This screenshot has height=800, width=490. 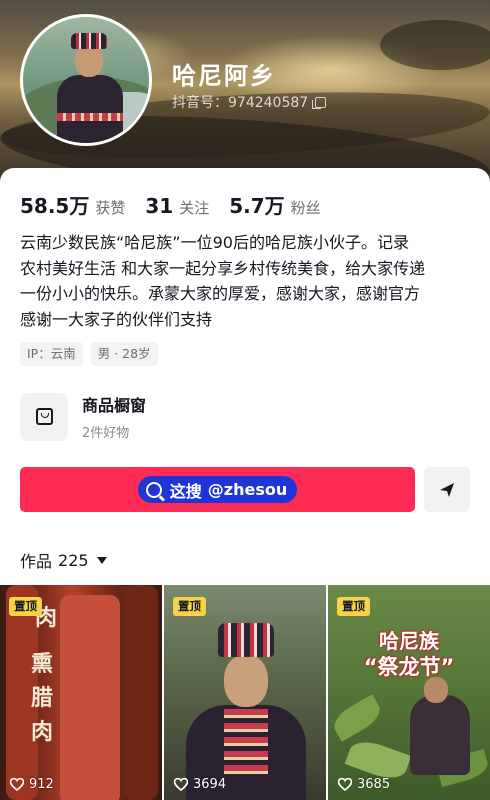 I want to click on bio-line: 一份小小的快乐。承蒙大家的厚爱，感谢大家，感谢官方, so click(x=220, y=293).